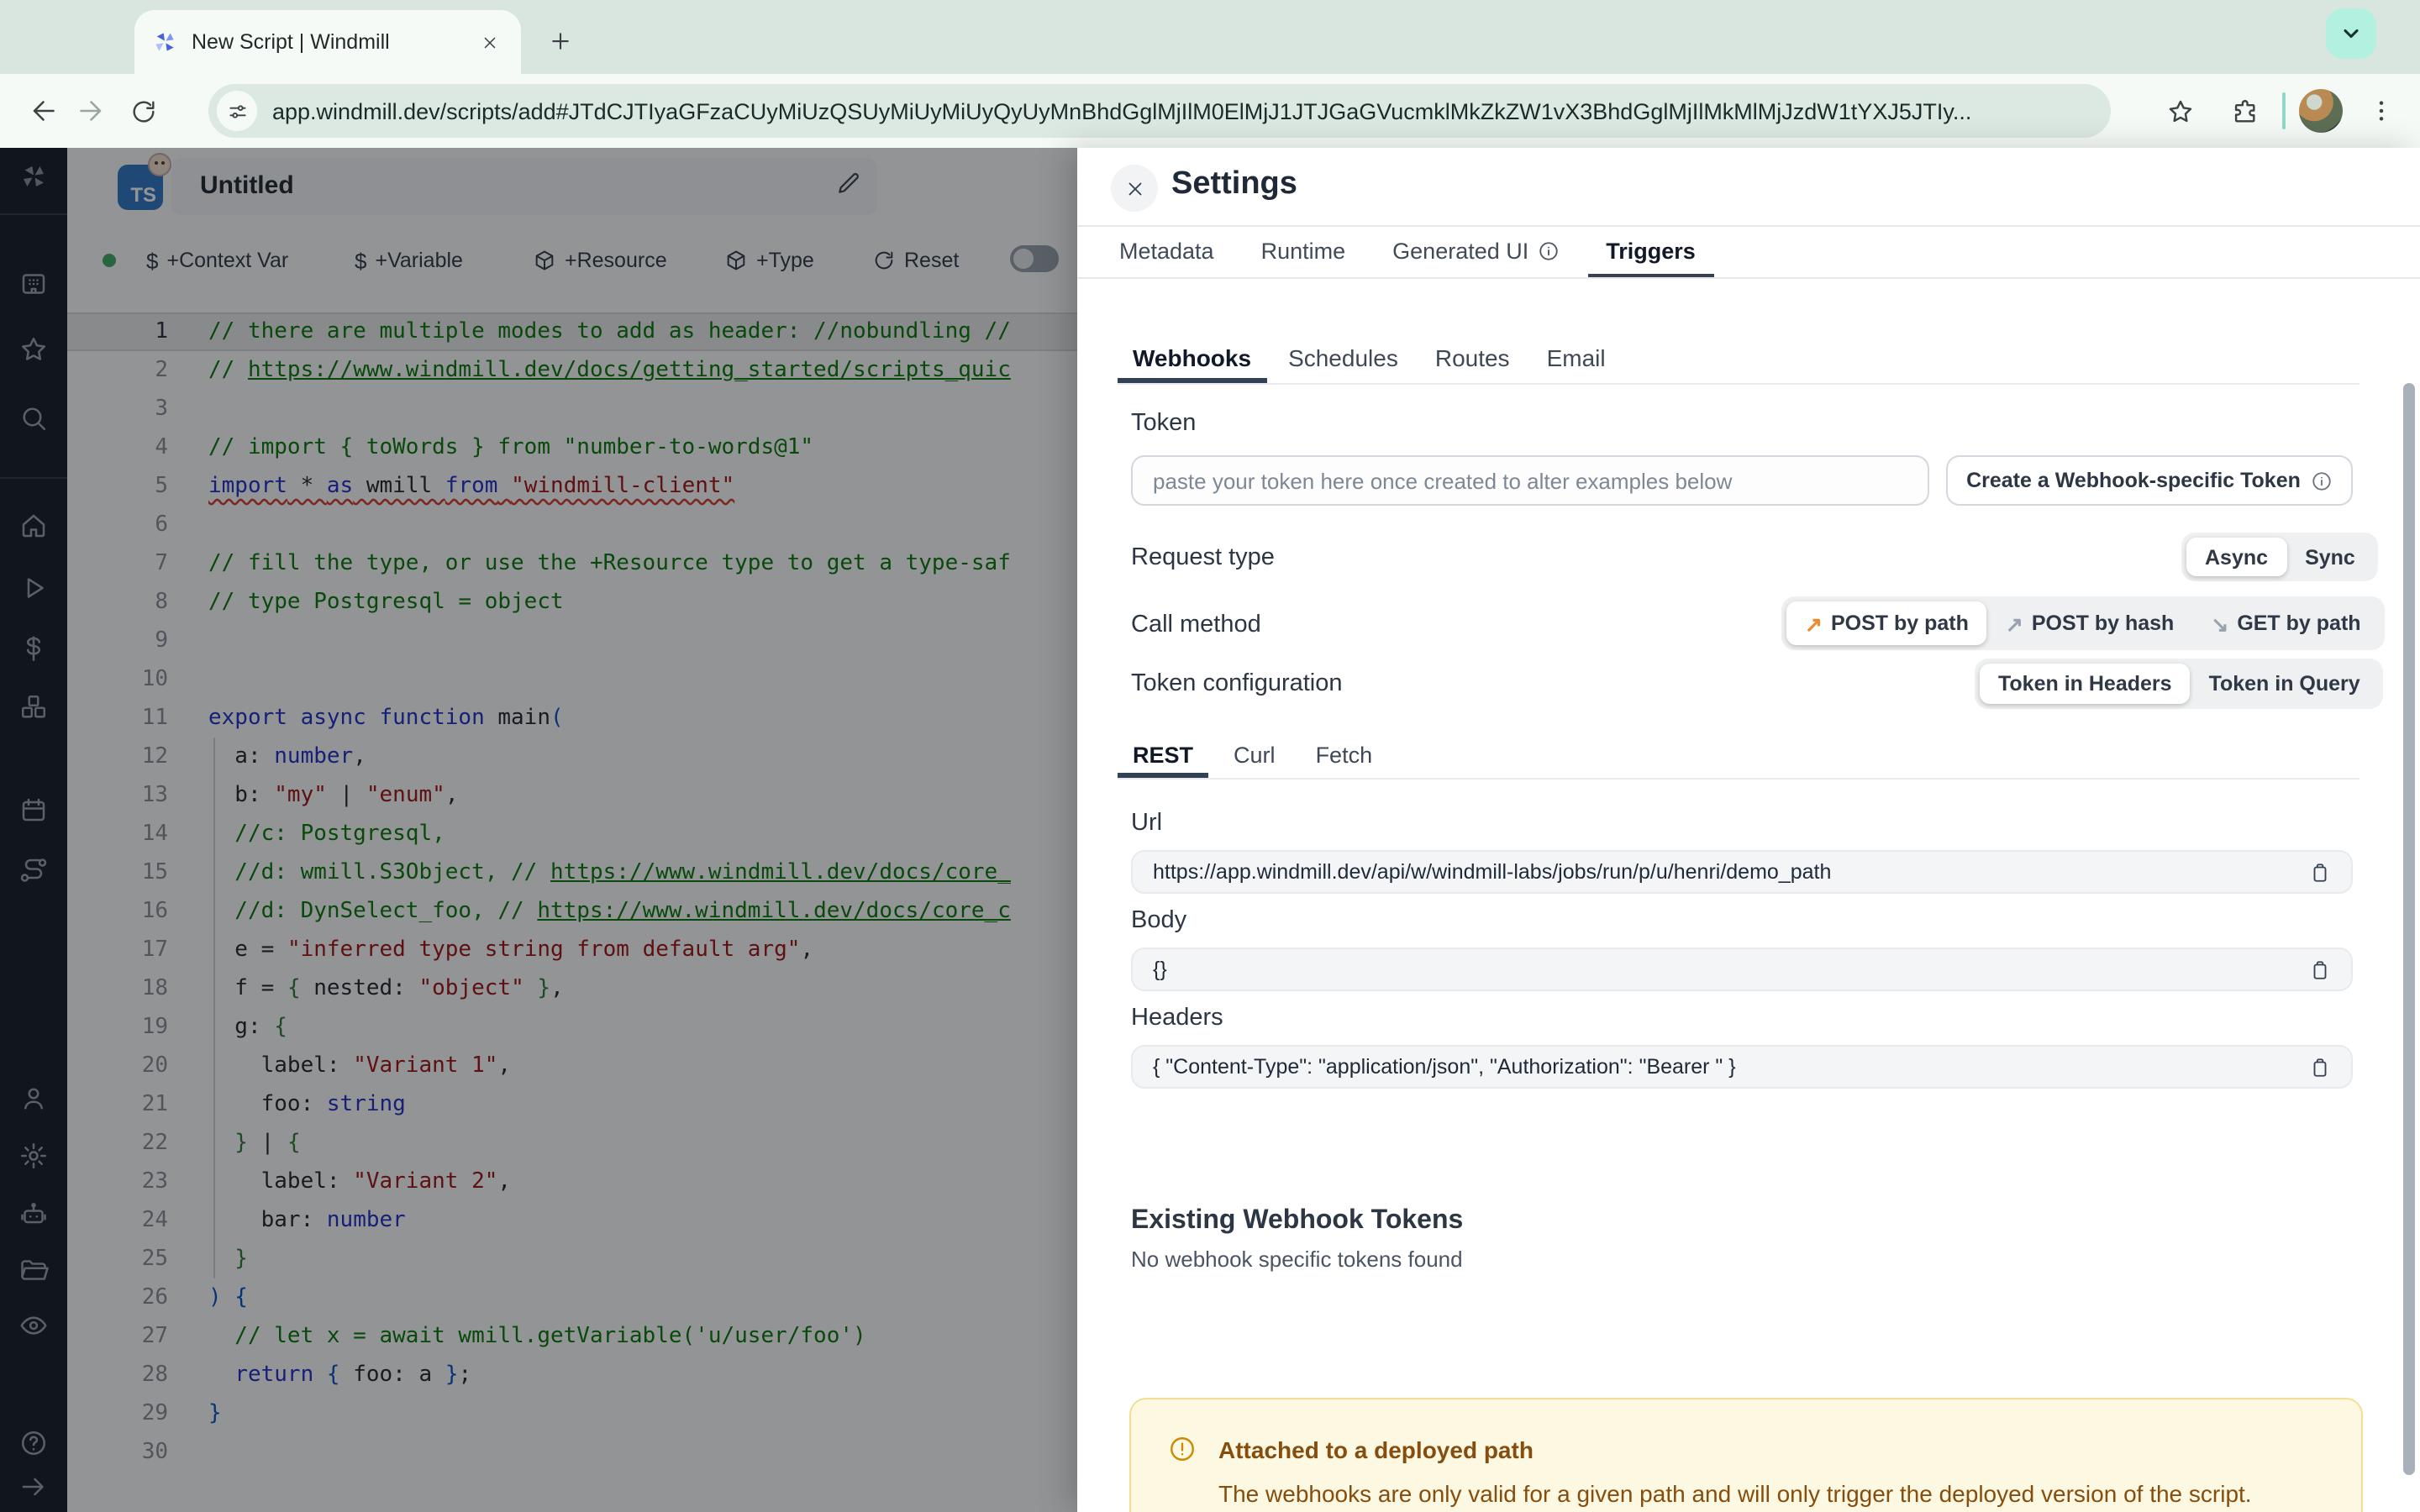 Image resolution: width=2420 pixels, height=1512 pixels. Describe the element at coordinates (291, 42) in the screenshot. I see `tab-title: New Script | Windmill` at that location.